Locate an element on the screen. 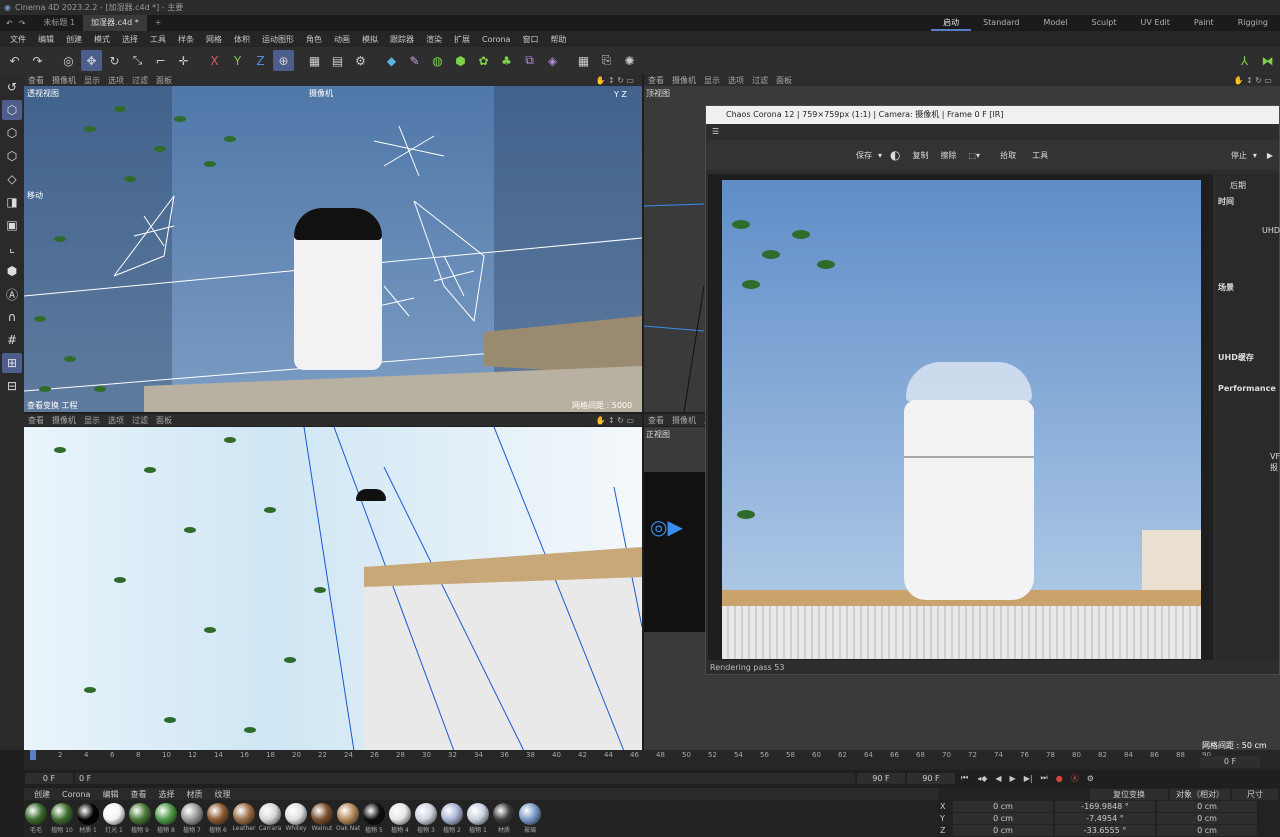 The width and height of the screenshot is (1280, 837). material-item: 植物 7 is located at coordinates (192, 818).